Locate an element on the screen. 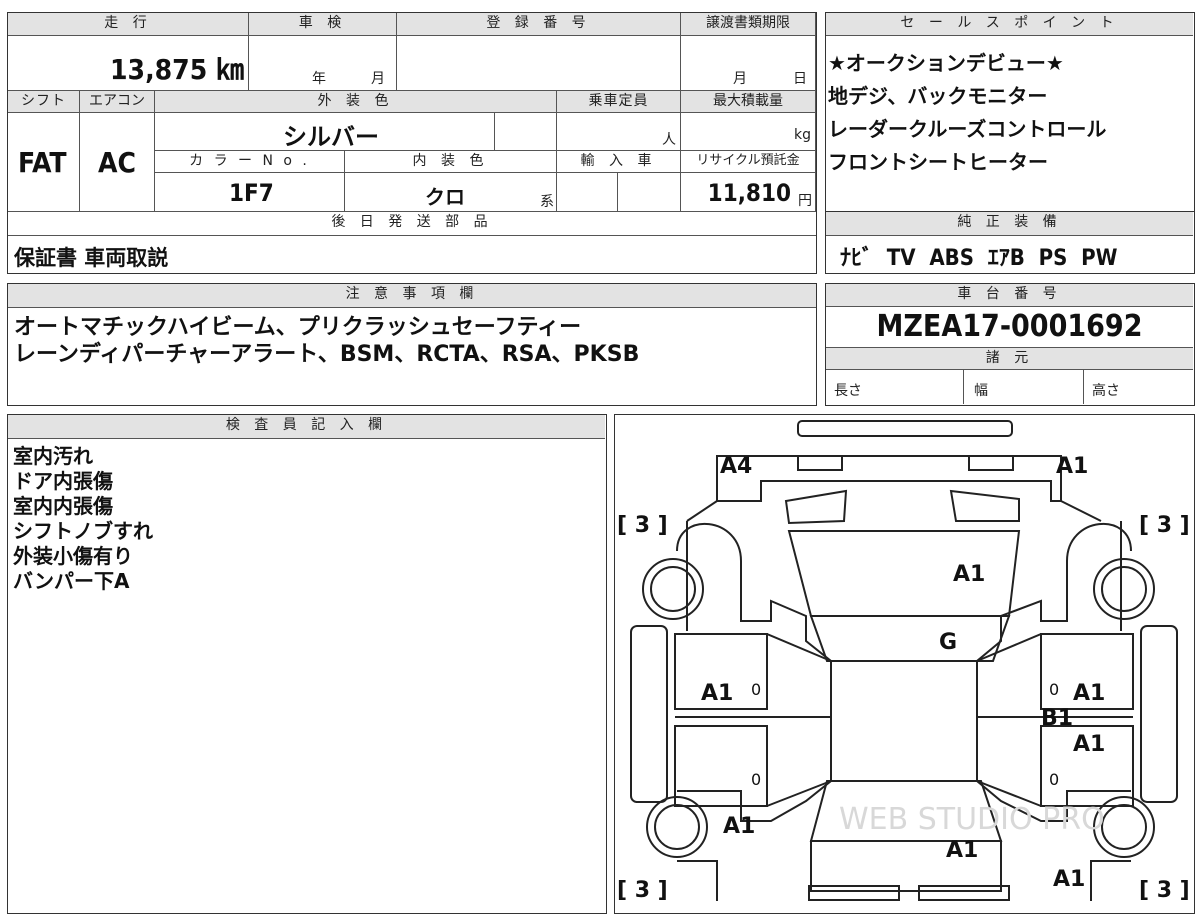 This screenshot has height=914, width=1200. spec-width-label: 幅 is located at coordinates (981, 391).